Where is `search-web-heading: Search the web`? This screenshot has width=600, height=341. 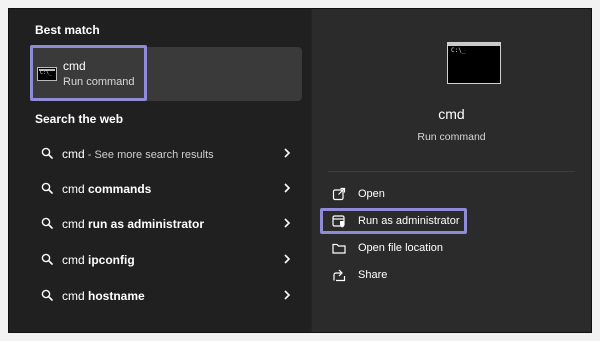 search-web-heading: Search the web is located at coordinates (79, 119).